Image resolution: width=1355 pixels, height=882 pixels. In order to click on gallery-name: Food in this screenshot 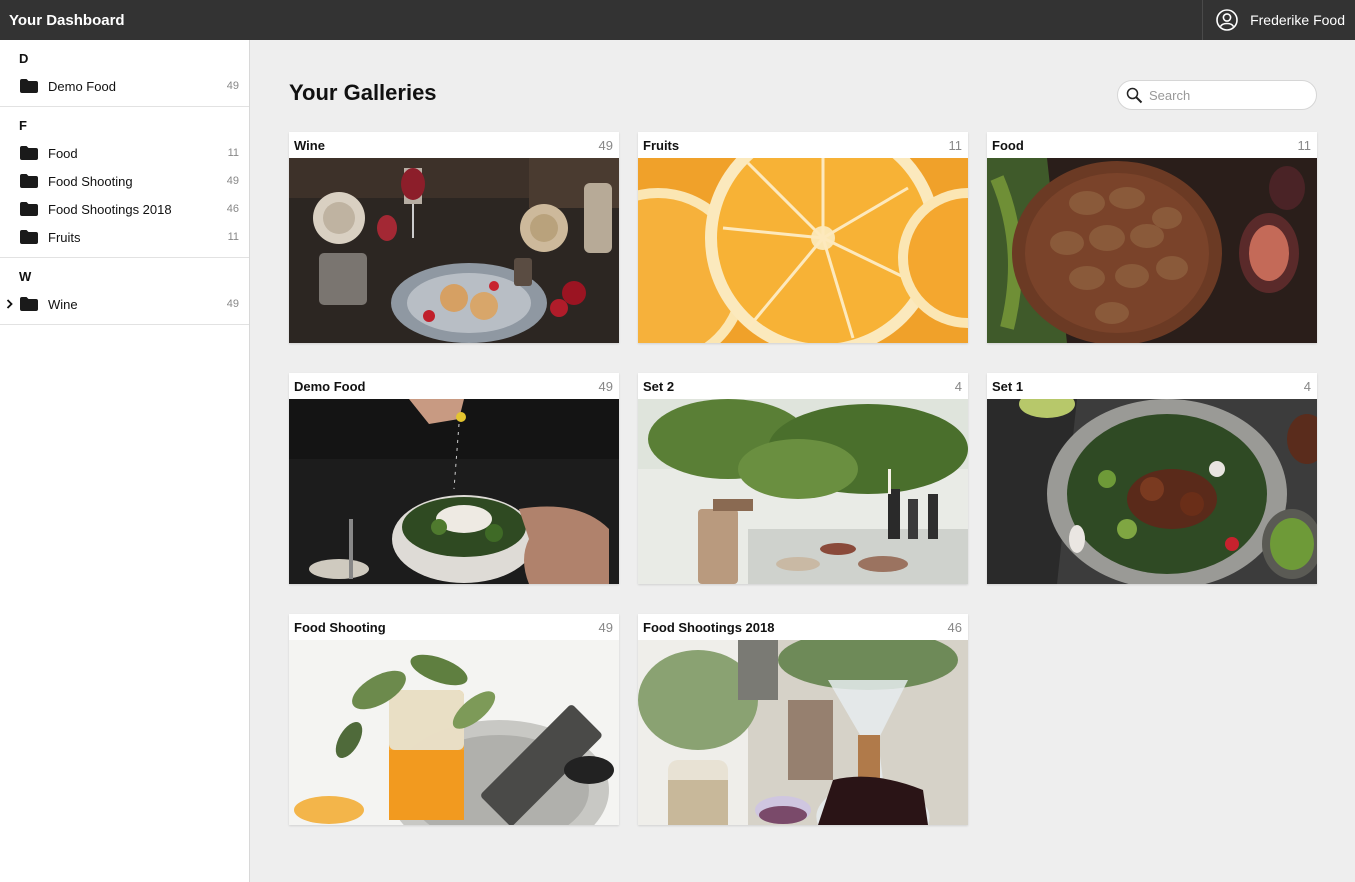, I will do `click(1008, 145)`.